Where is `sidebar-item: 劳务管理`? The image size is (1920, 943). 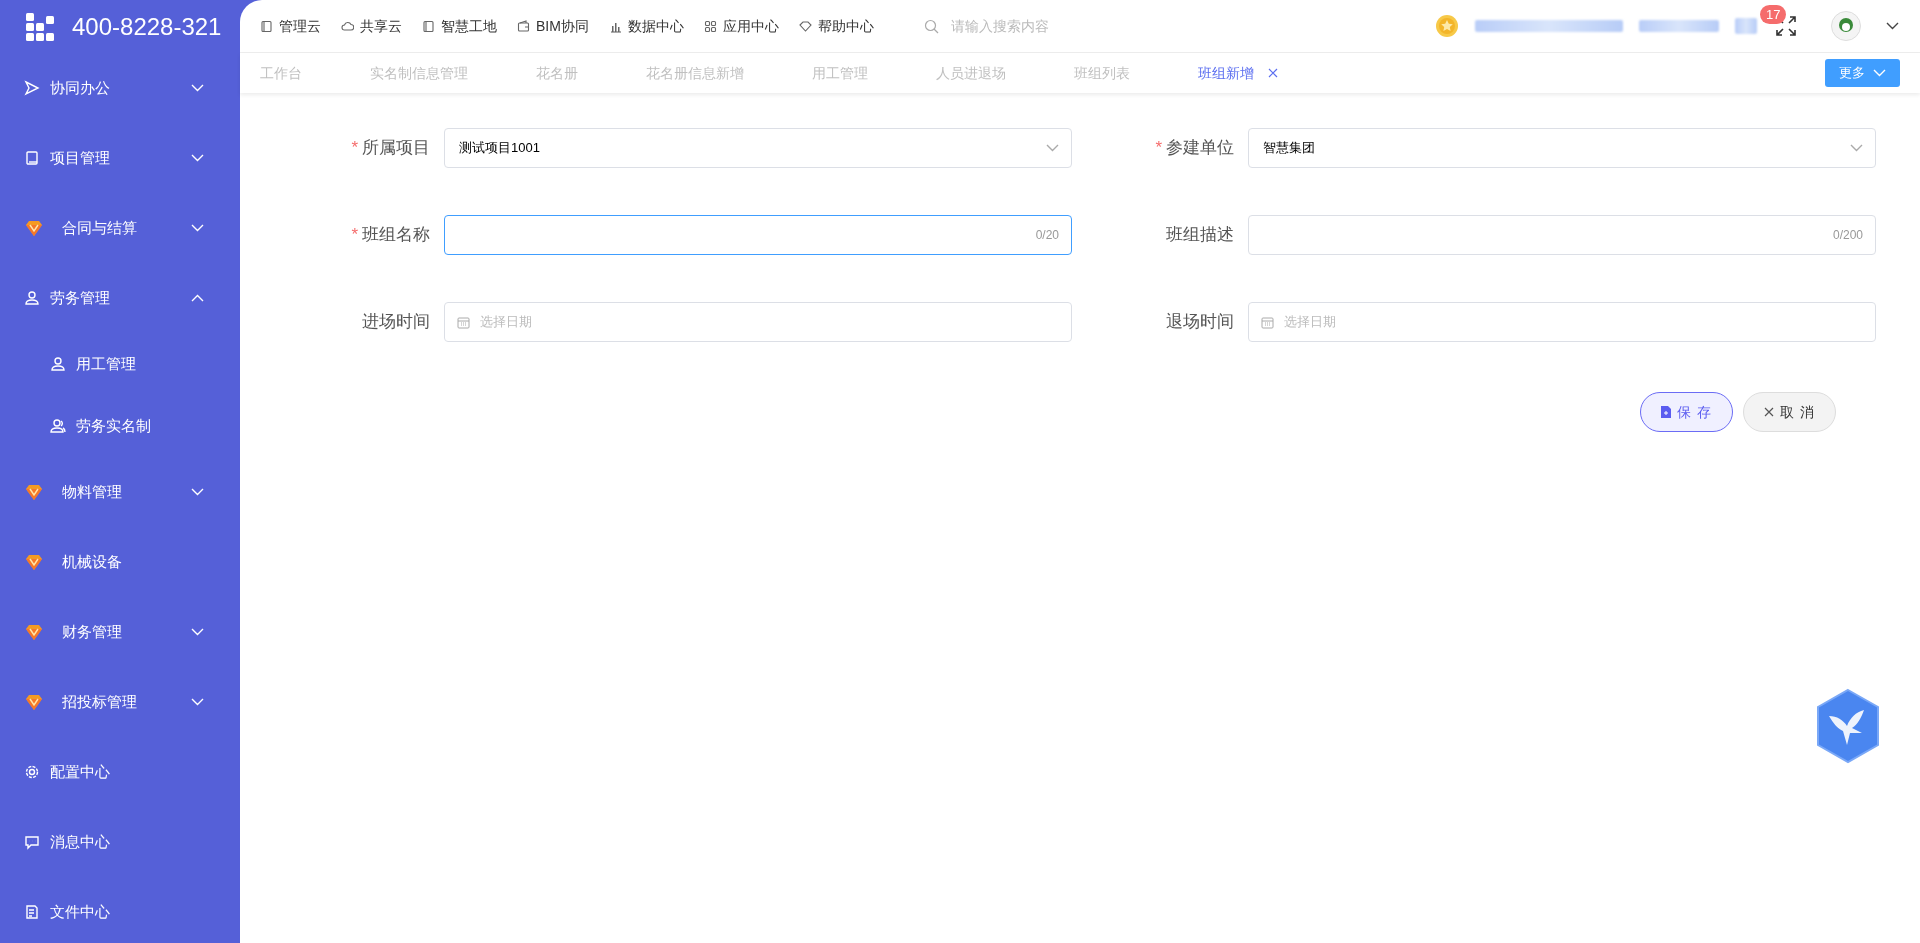
sidebar-item: 劳务管理 is located at coordinates (120, 298).